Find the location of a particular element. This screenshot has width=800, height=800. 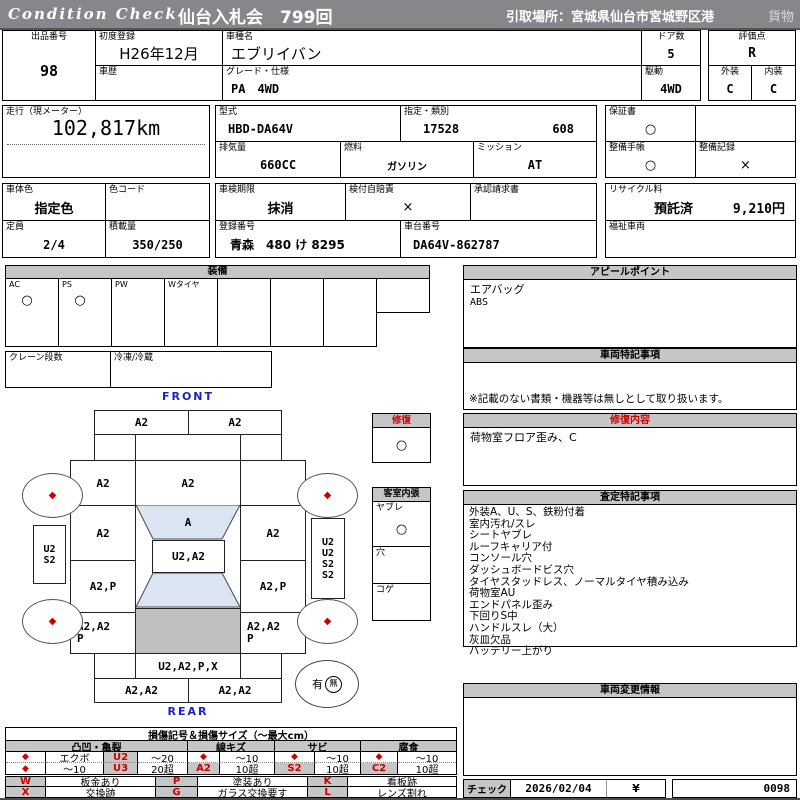

panel-roof-front: U2,A2 is located at coordinates (188, 556).